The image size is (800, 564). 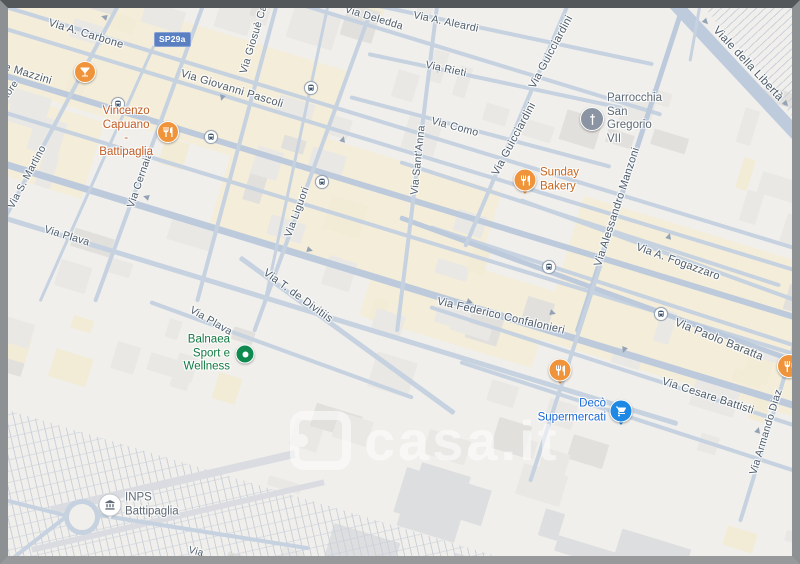 I want to click on church-icon, so click(x=592, y=119).